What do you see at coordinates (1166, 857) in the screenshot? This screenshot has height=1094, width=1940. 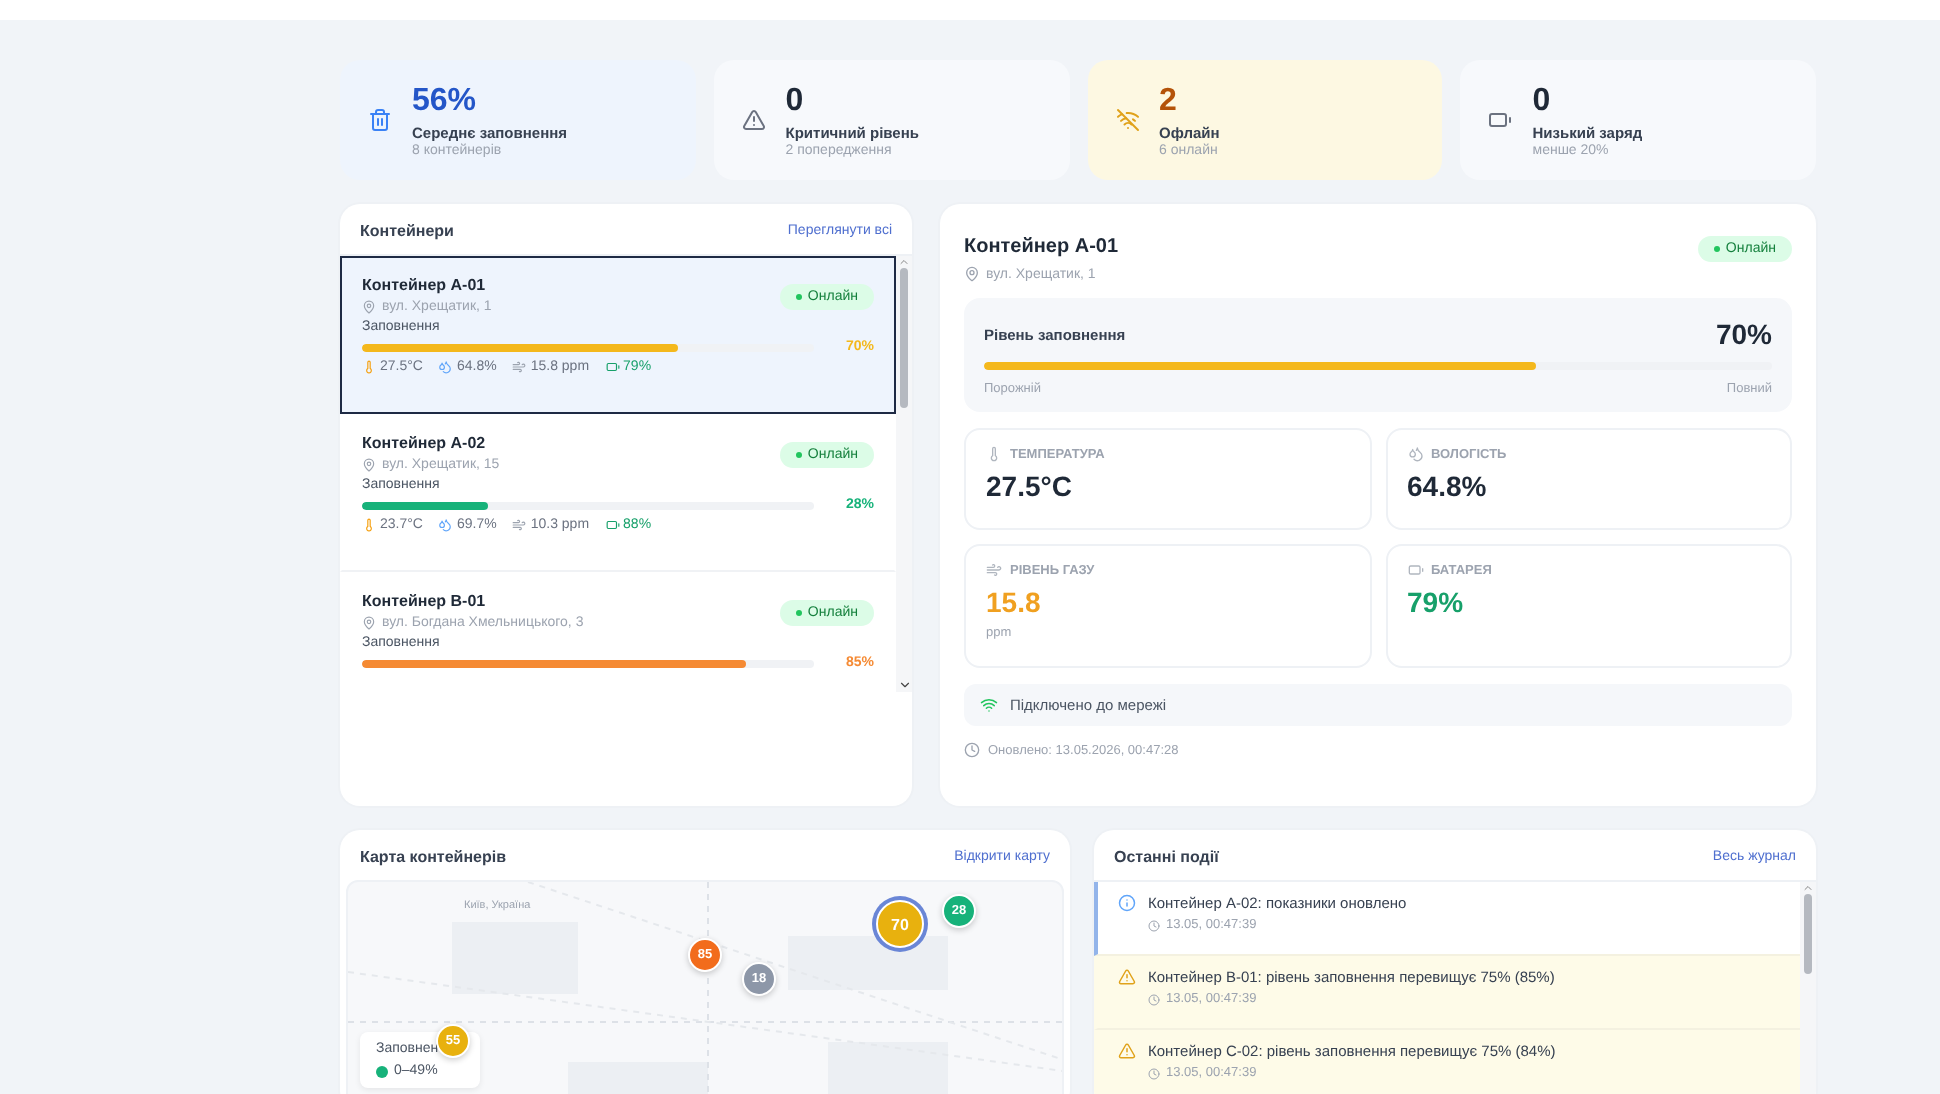 I see `panel-title: Останні події` at bounding box center [1166, 857].